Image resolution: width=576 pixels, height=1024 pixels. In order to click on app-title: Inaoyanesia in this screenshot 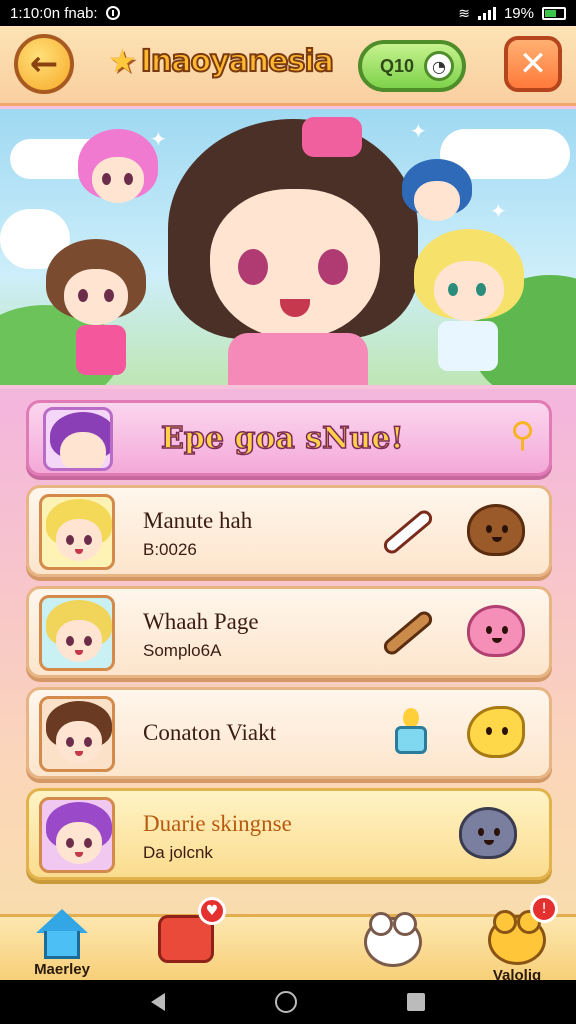, I will do `click(237, 61)`.